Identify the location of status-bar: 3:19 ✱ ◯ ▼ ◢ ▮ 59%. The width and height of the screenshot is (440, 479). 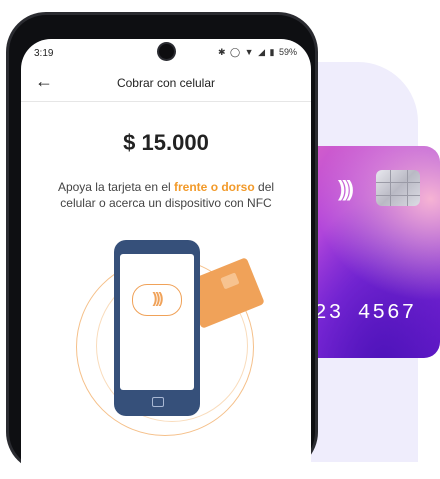
(166, 53).